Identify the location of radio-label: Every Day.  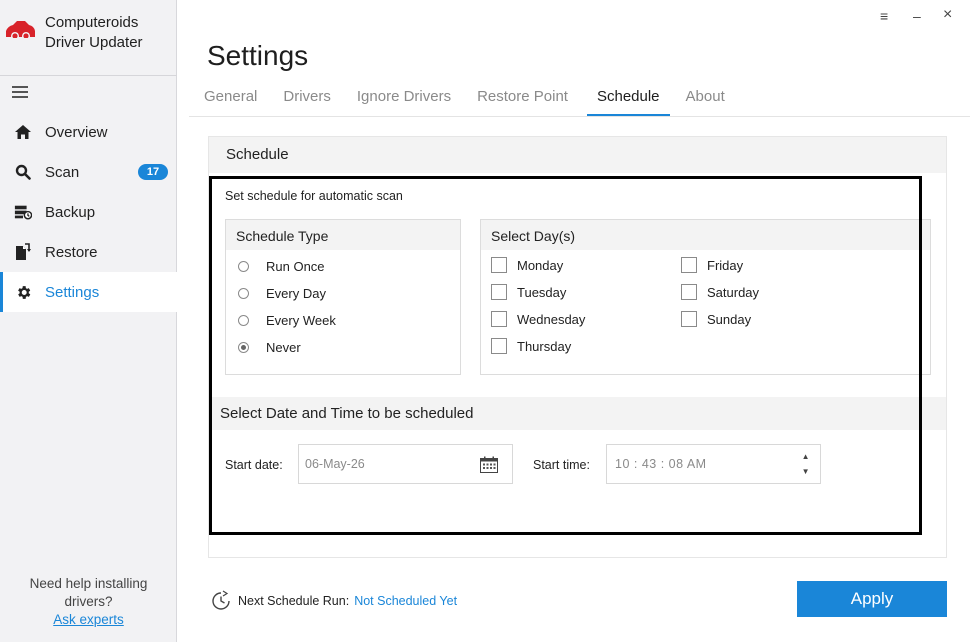
(296, 293).